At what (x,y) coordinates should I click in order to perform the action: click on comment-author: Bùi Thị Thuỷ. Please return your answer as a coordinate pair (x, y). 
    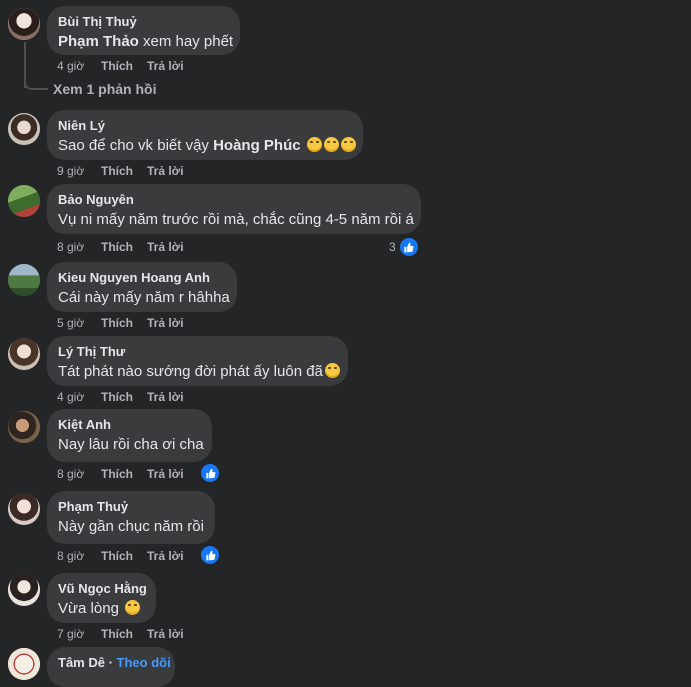
    Looking at the image, I should click on (143, 22).